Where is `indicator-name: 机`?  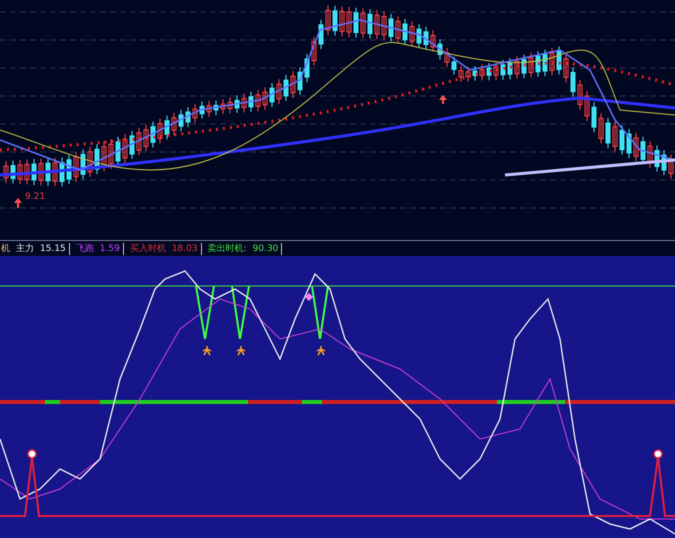 indicator-name: 机 is located at coordinates (5, 248).